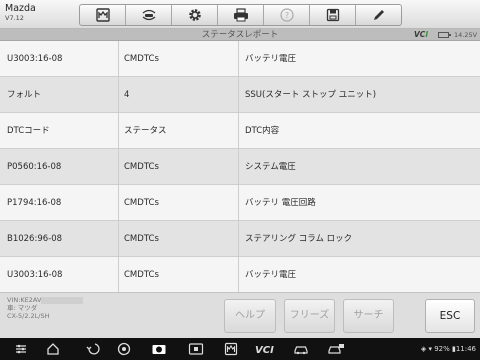  I want to click on vehicle-swap-icon, so click(148, 15).